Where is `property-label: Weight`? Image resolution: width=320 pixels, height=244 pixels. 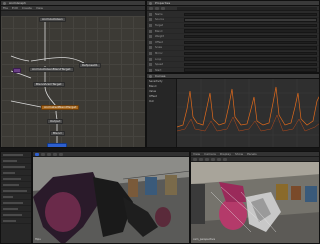 property-label: Weight is located at coordinates (160, 37).